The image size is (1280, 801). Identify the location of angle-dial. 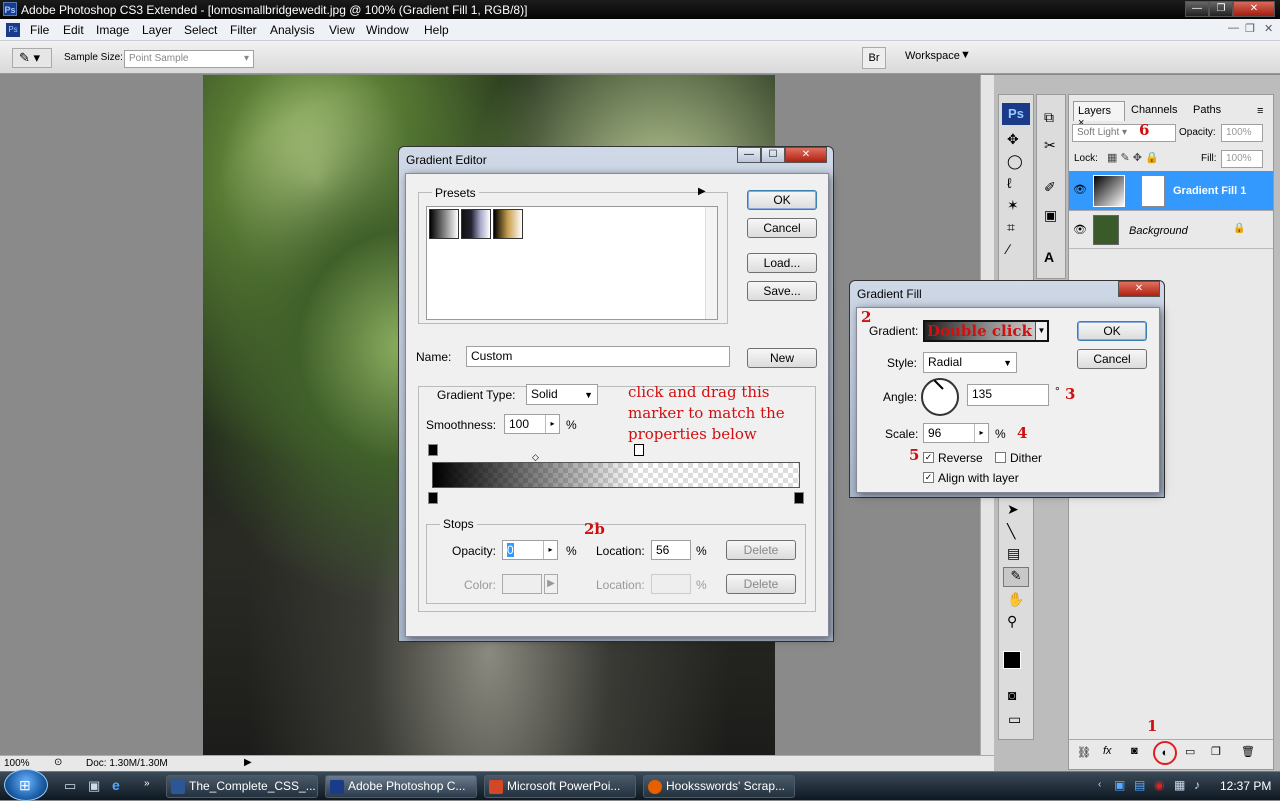
(940, 397).